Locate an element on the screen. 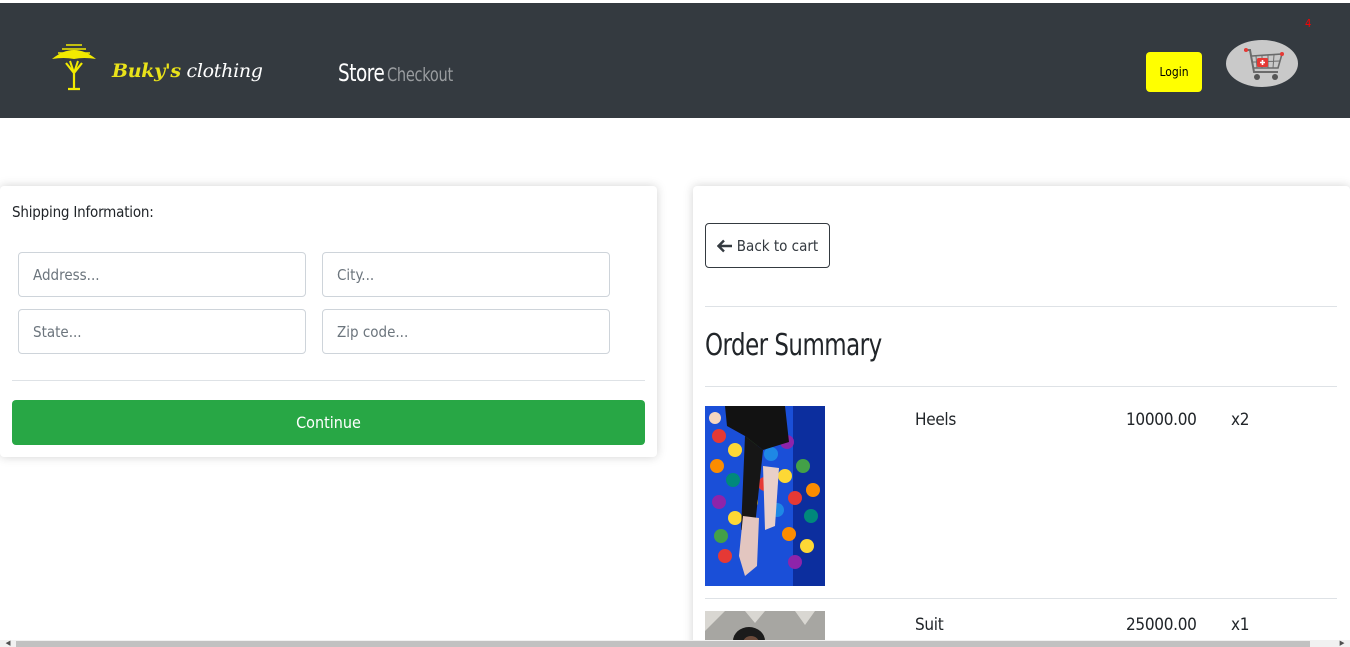  brand: Buky's clothing is located at coordinates (155, 65).